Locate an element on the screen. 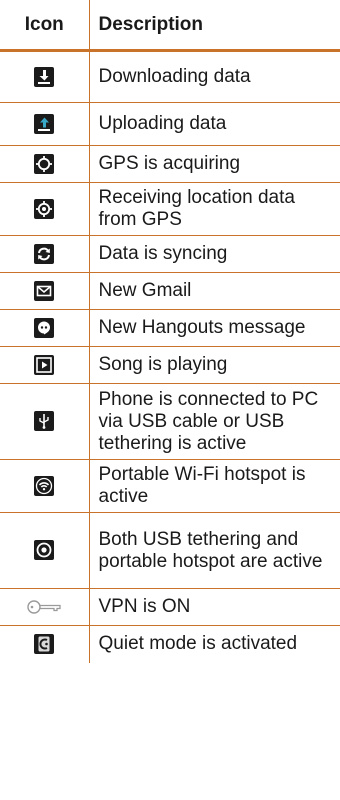 This screenshot has height=800, width=340. table-row: Quiet mode is activated is located at coordinates (170, 644).